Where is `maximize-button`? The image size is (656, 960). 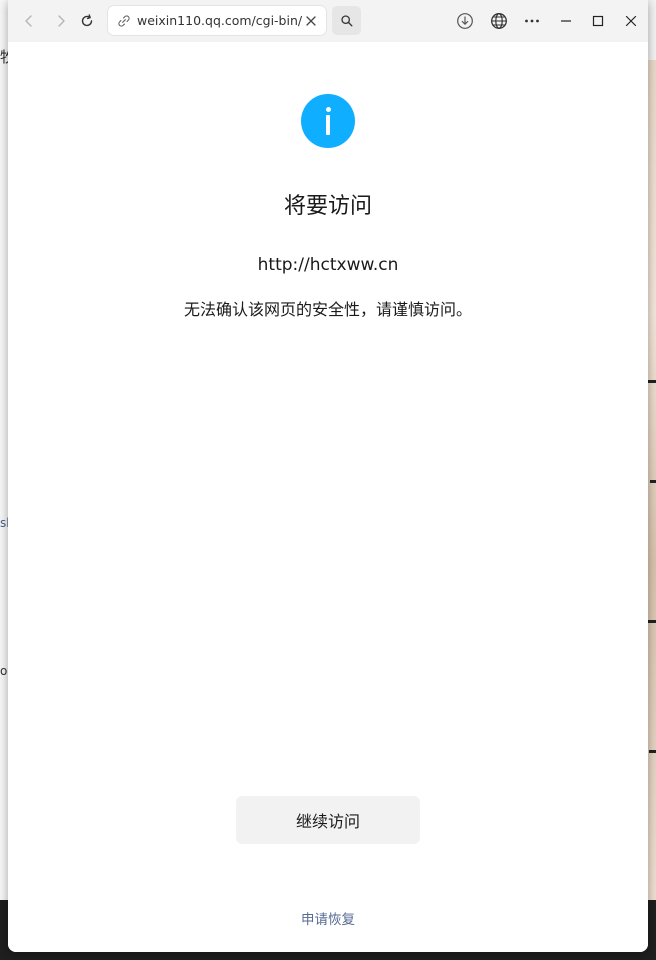
maximize-button is located at coordinates (598, 21).